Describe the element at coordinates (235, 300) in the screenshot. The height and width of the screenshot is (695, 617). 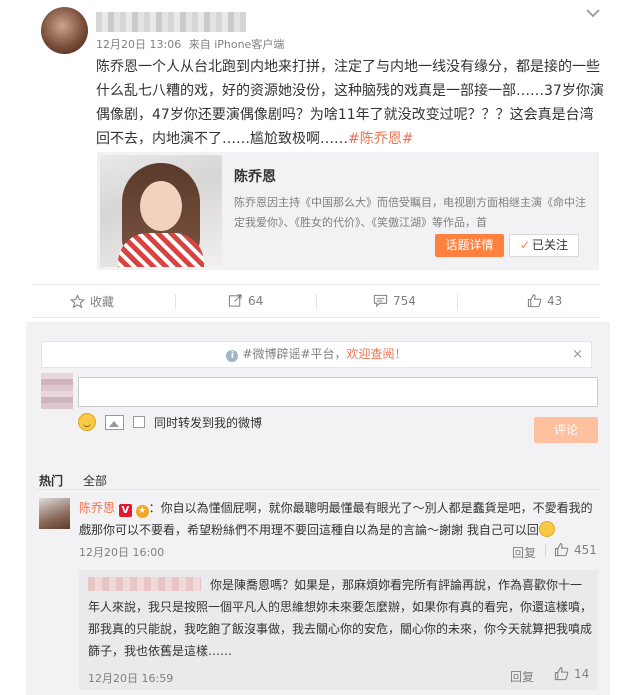
I see `repost-icon` at that location.